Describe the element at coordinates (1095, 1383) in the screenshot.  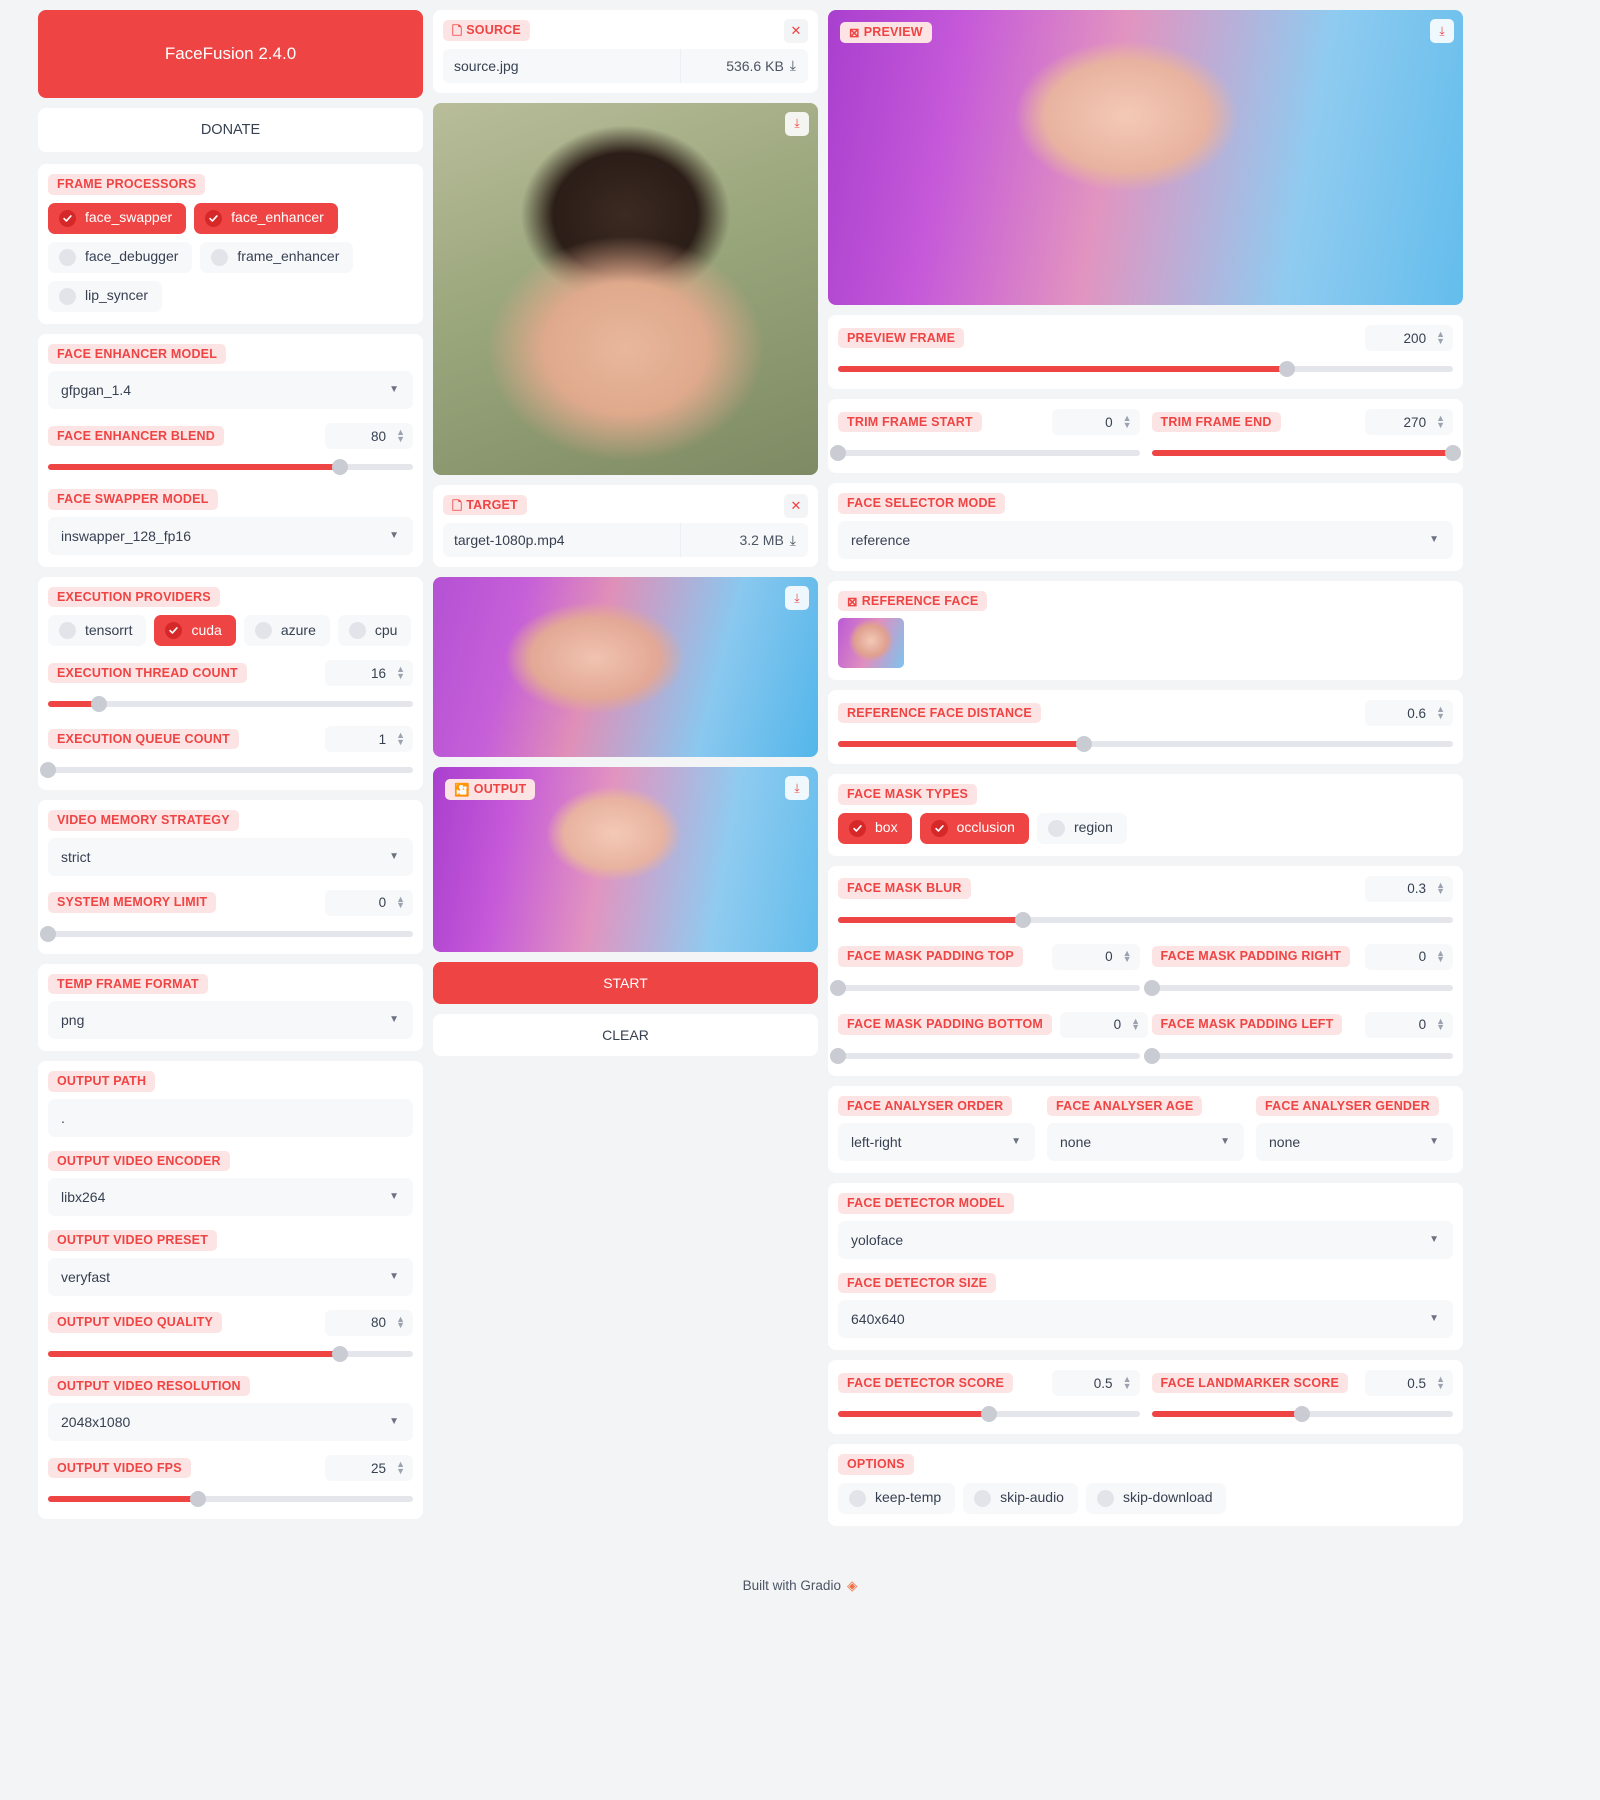
I see `face-detector-score-number: 0.5 ▲ ▼` at that location.